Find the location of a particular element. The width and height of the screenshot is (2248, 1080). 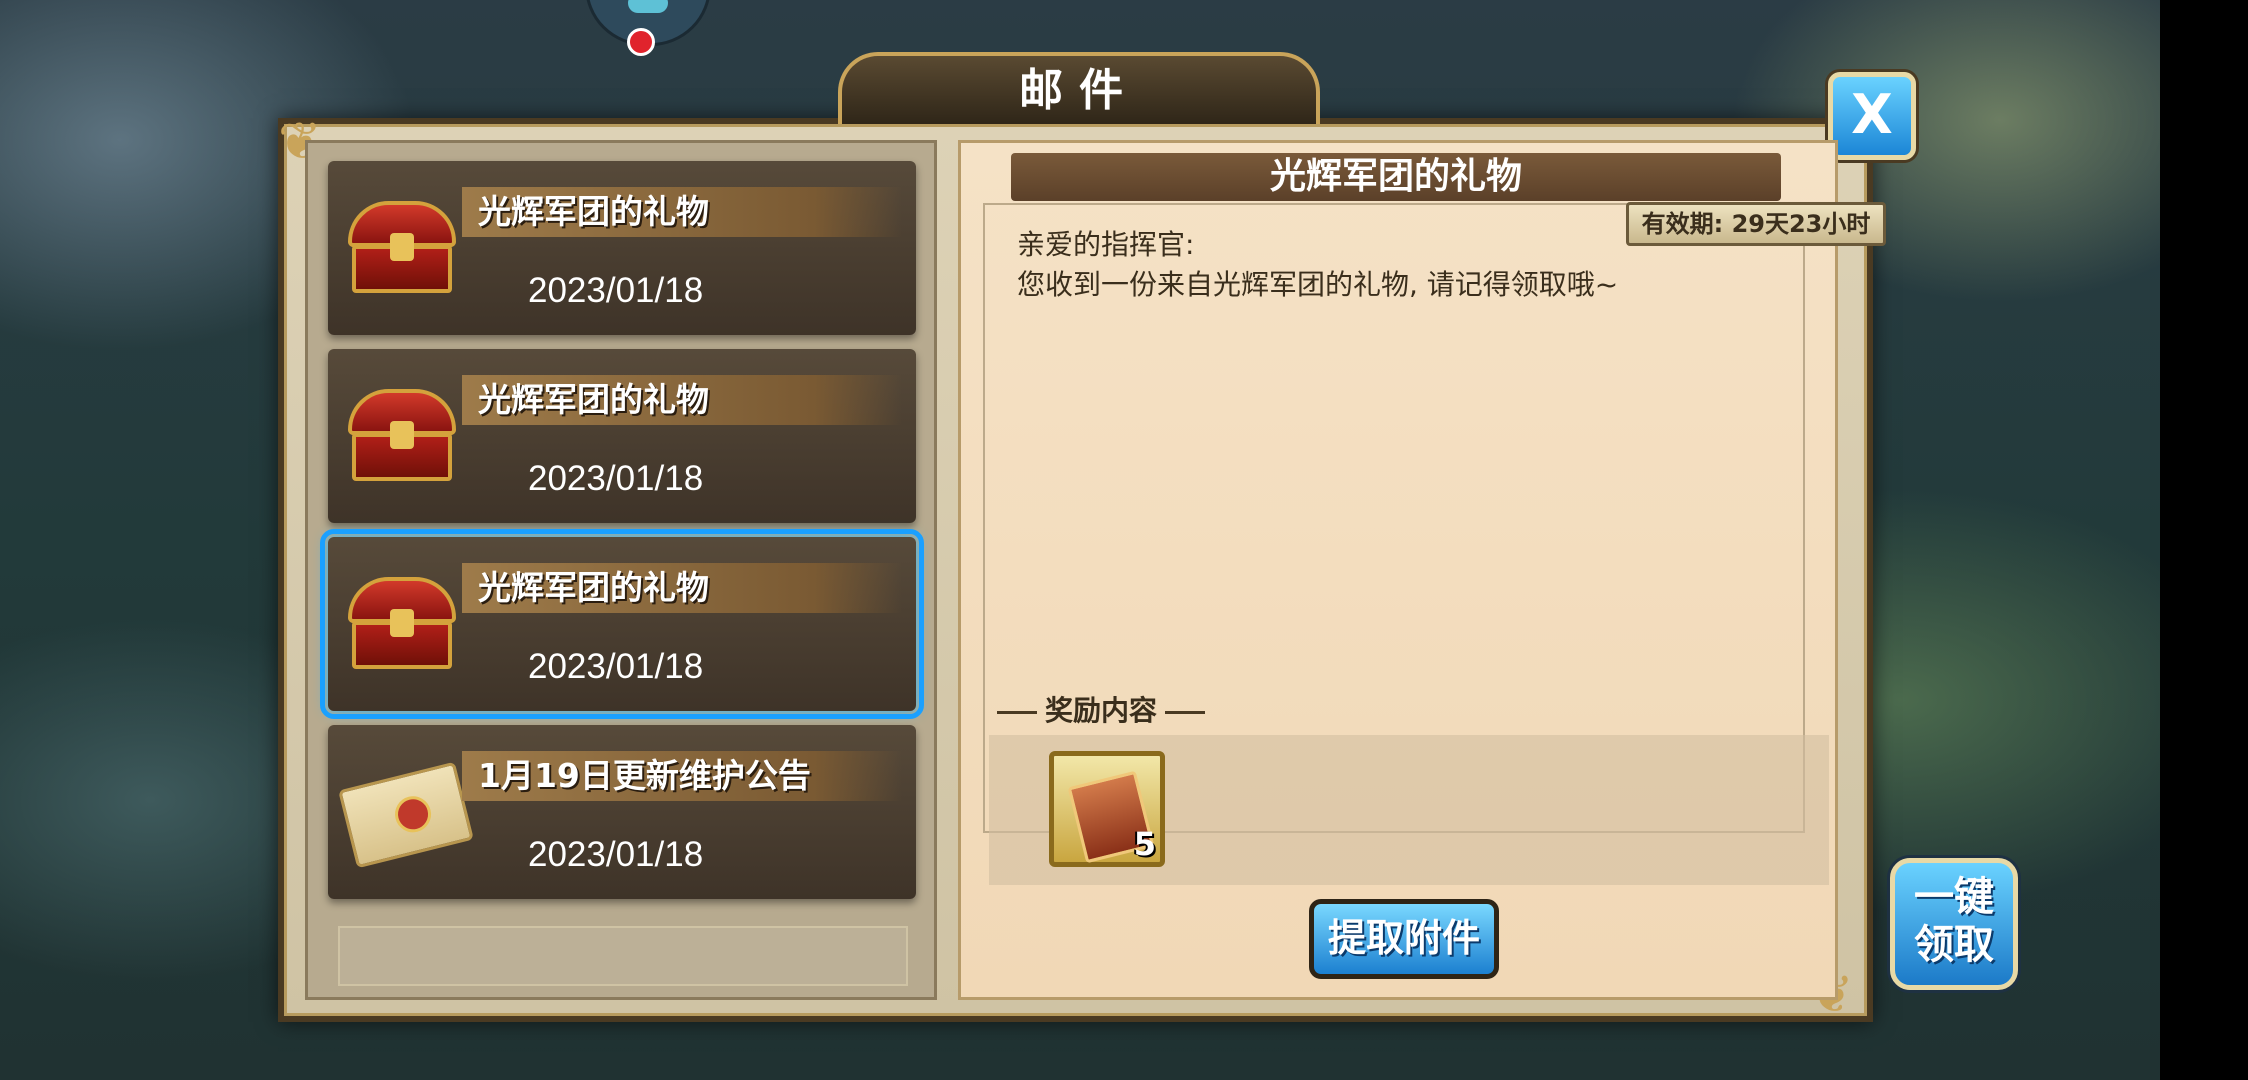

reward-quantity: 5 is located at coordinates (1144, 844).